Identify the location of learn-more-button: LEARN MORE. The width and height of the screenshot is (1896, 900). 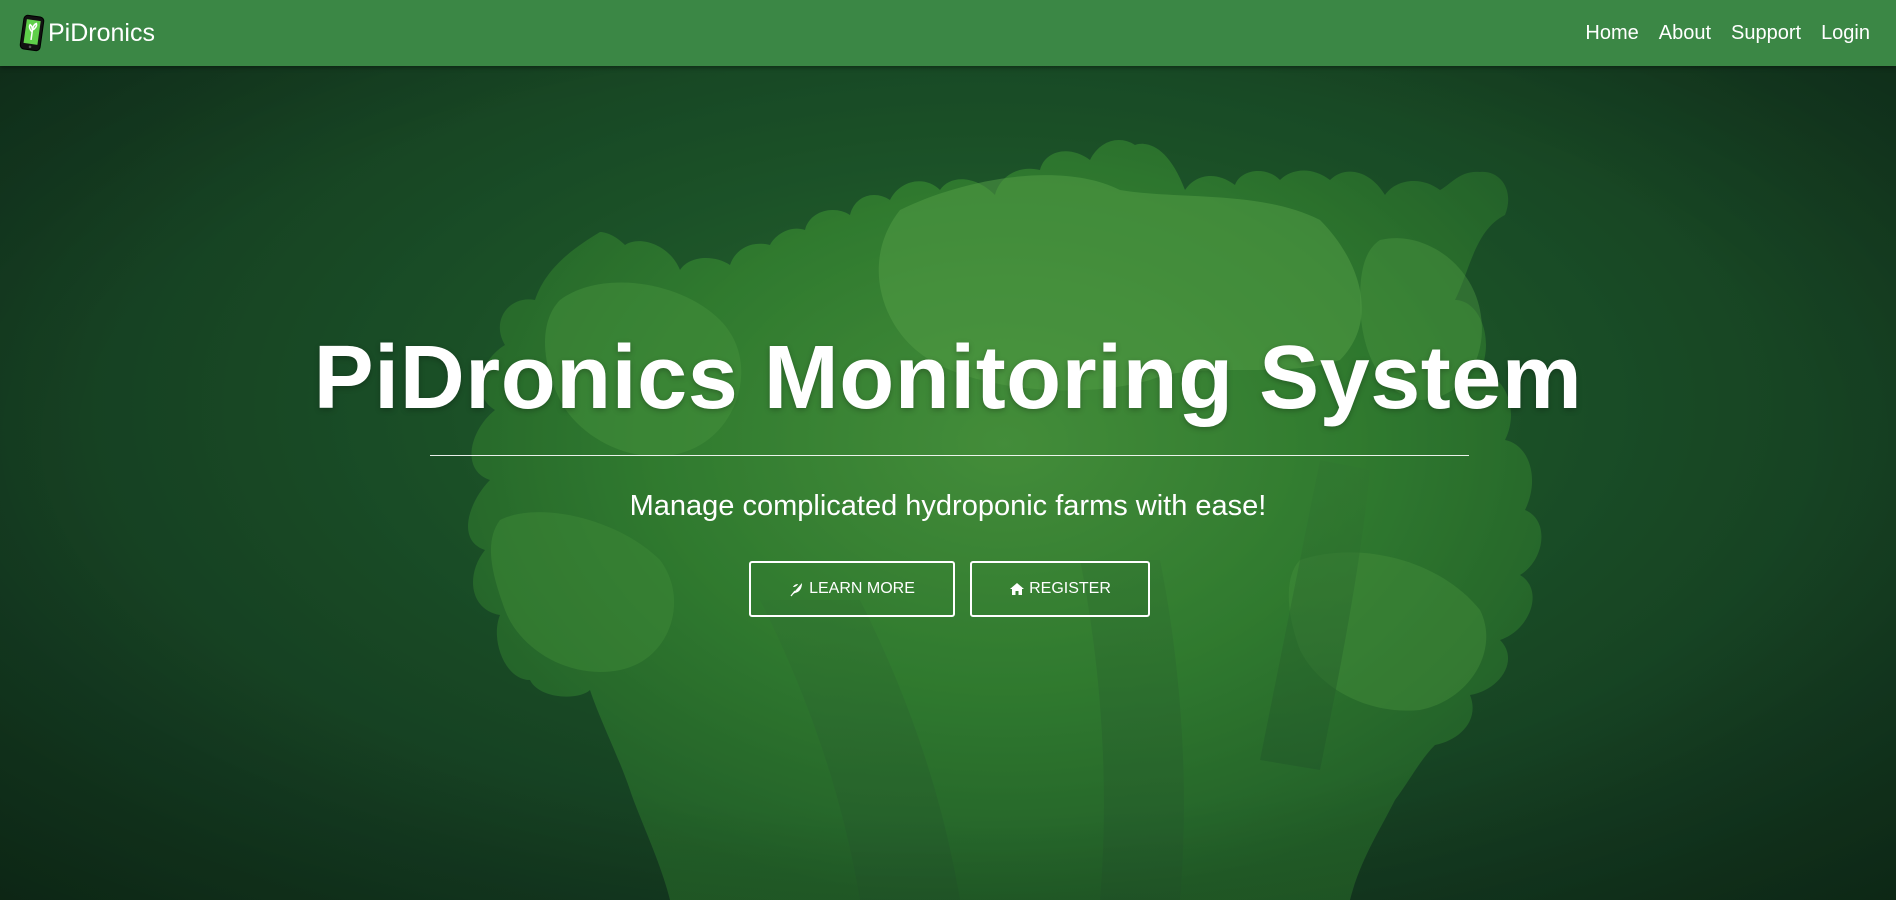
(852, 589).